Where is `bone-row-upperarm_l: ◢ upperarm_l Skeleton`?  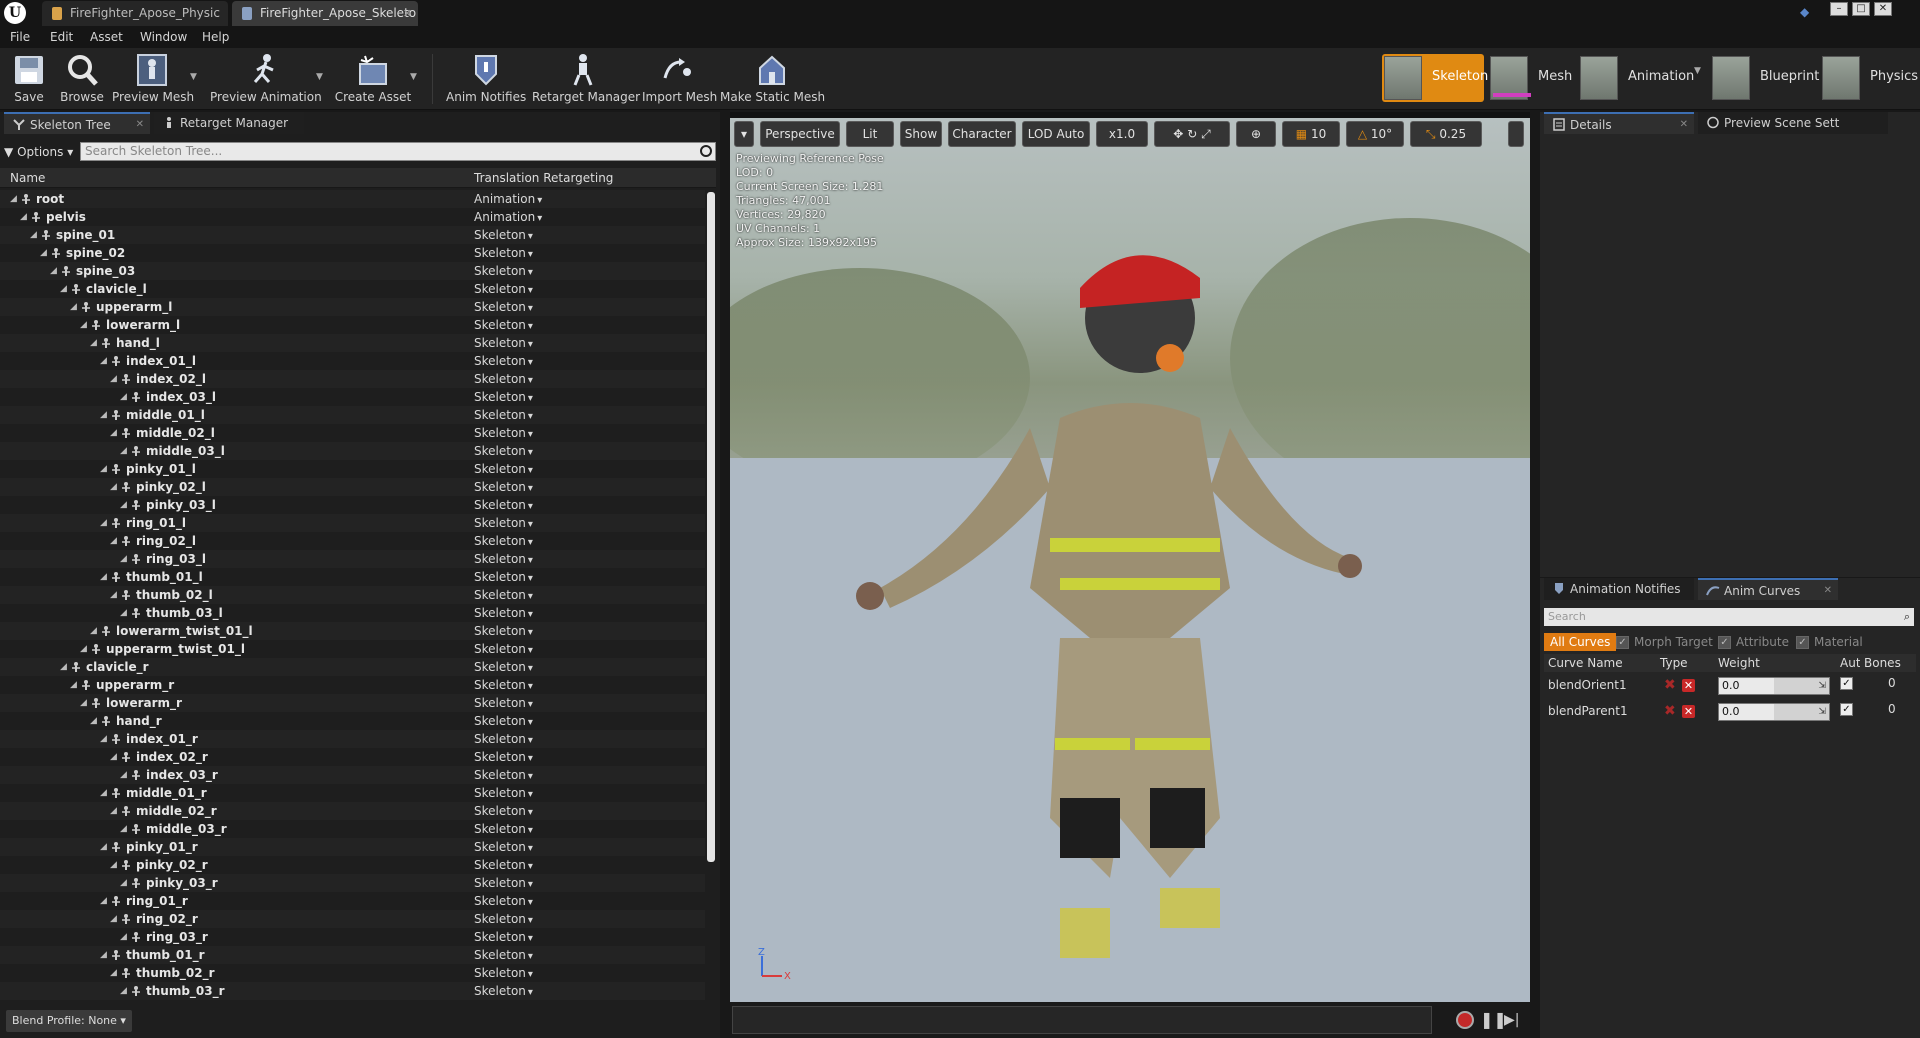 bone-row-upperarm_l: ◢ upperarm_l Skeleton is located at coordinates (352, 307).